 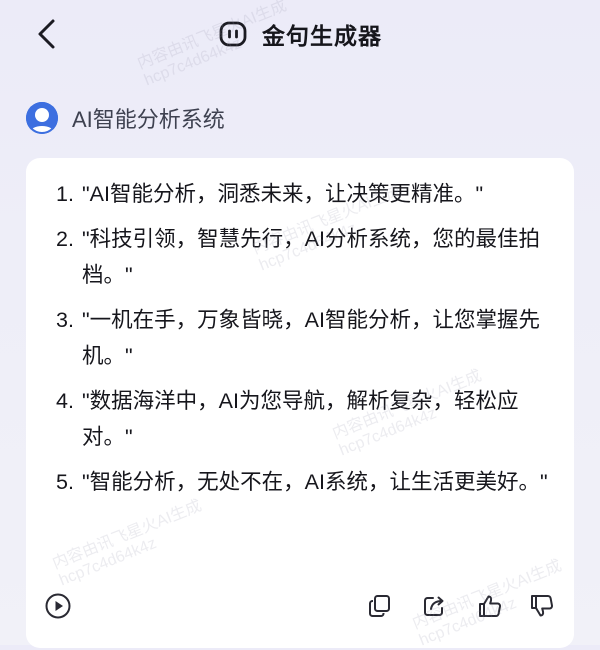 I want to click on copy-button, so click(x=380, y=606).